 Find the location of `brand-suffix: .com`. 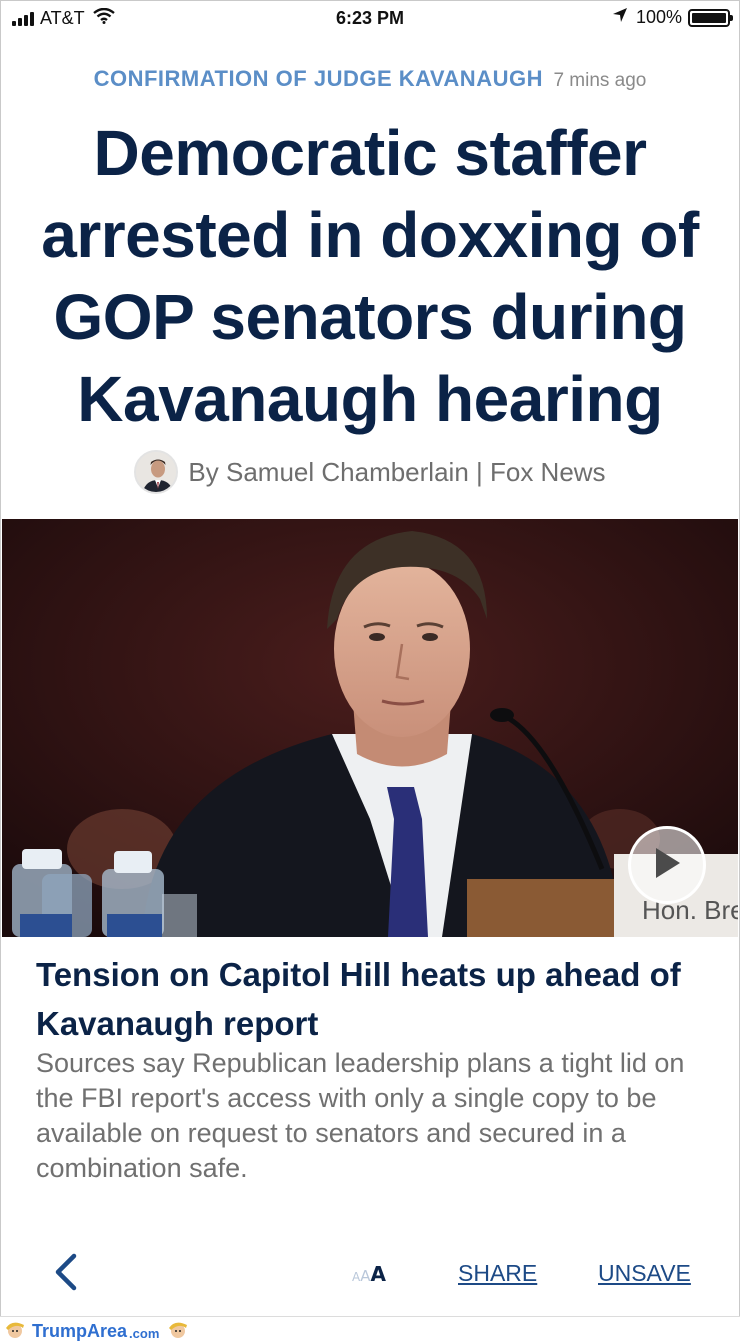

brand-suffix: .com is located at coordinates (144, 1333).